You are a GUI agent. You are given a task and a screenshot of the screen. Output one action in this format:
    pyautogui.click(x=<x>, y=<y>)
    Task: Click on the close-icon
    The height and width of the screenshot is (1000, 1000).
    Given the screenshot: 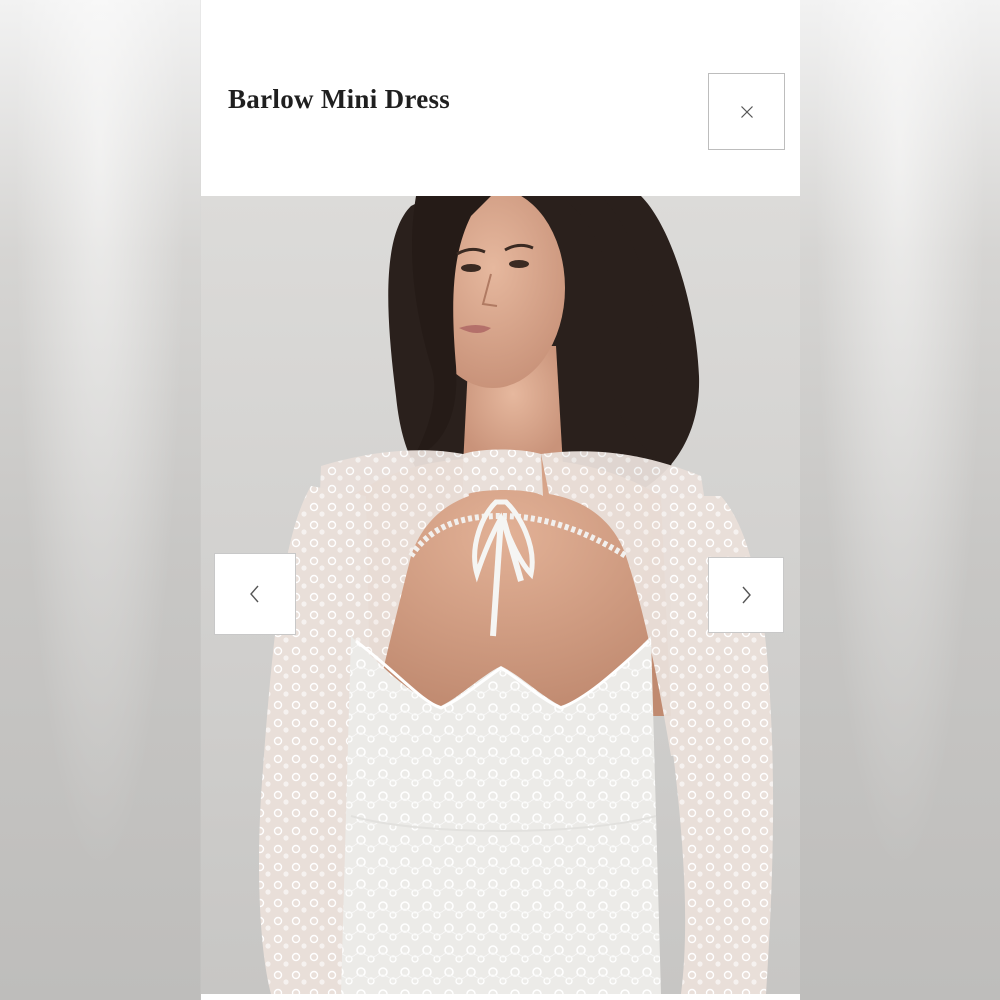 What is the action you would take?
    pyautogui.click(x=746, y=111)
    